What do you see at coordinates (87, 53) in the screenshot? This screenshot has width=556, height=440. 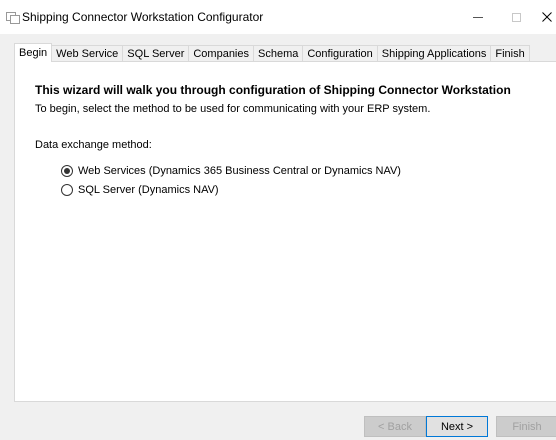 I see `tab-web-service: Web Service` at bounding box center [87, 53].